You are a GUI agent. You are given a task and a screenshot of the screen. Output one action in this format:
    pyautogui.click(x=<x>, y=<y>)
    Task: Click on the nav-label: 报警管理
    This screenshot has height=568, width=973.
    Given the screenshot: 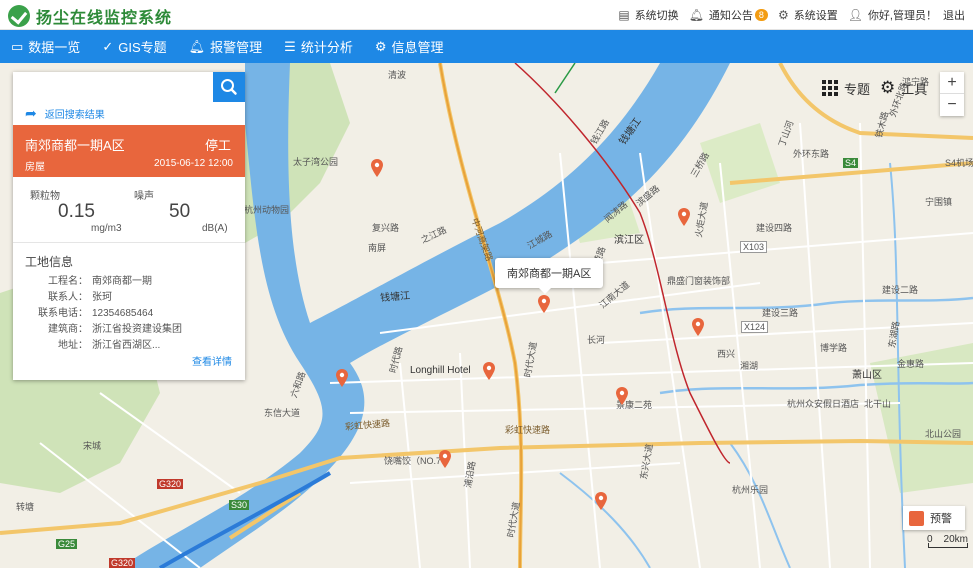 What is the action you would take?
    pyautogui.click(x=236, y=47)
    